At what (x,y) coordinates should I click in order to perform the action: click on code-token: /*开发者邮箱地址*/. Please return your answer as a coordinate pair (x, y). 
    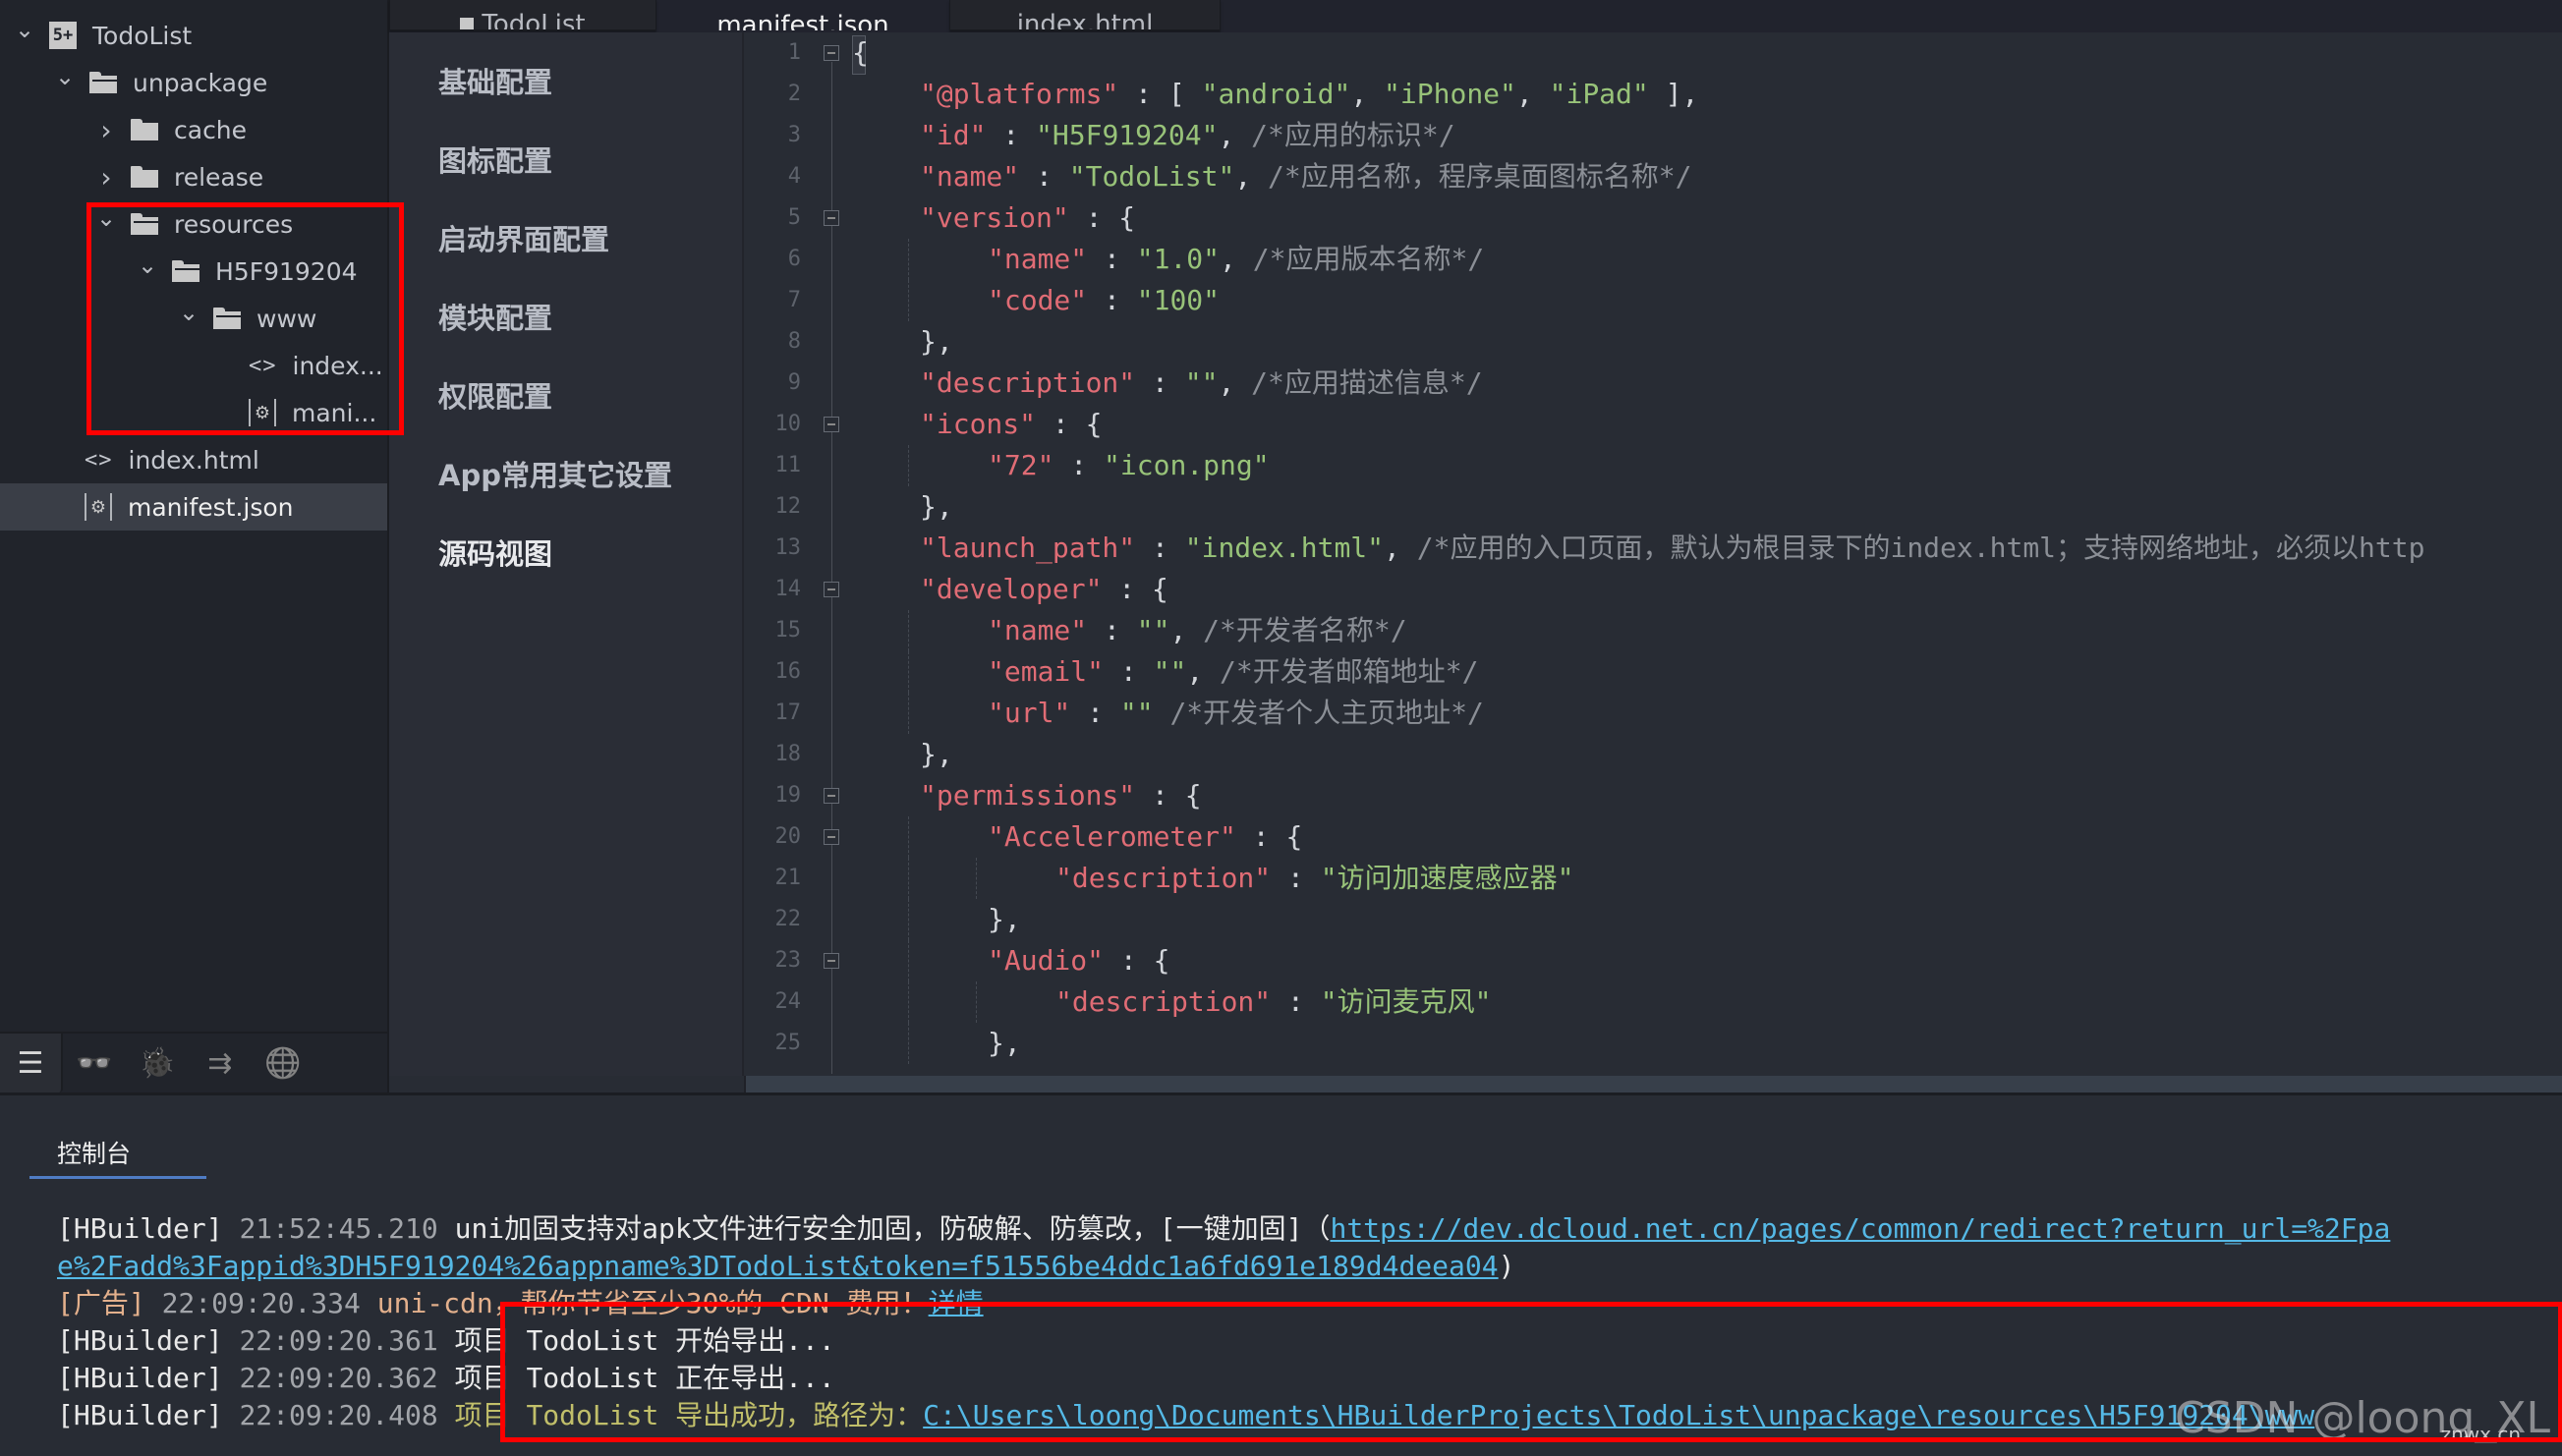
    Looking at the image, I should click on (1349, 671).